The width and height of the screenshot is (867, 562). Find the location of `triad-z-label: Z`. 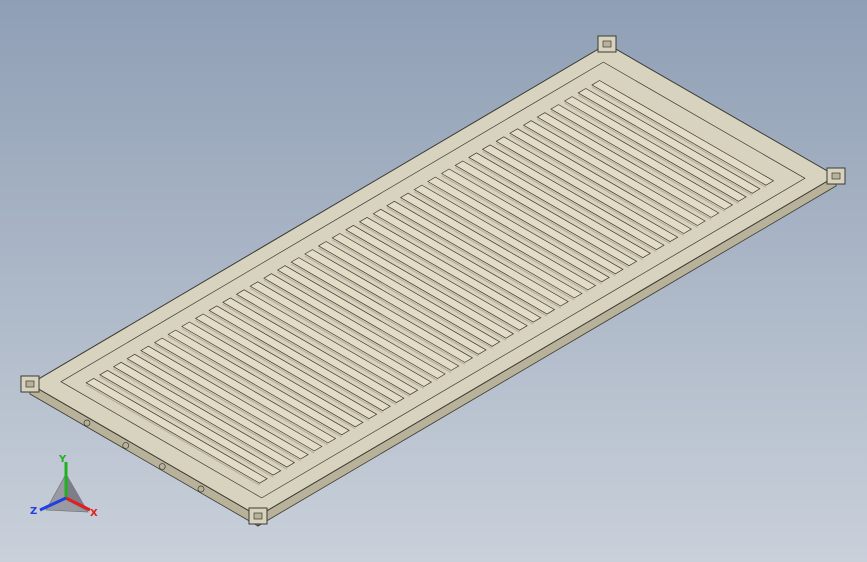

triad-z-label: Z is located at coordinates (33, 511).